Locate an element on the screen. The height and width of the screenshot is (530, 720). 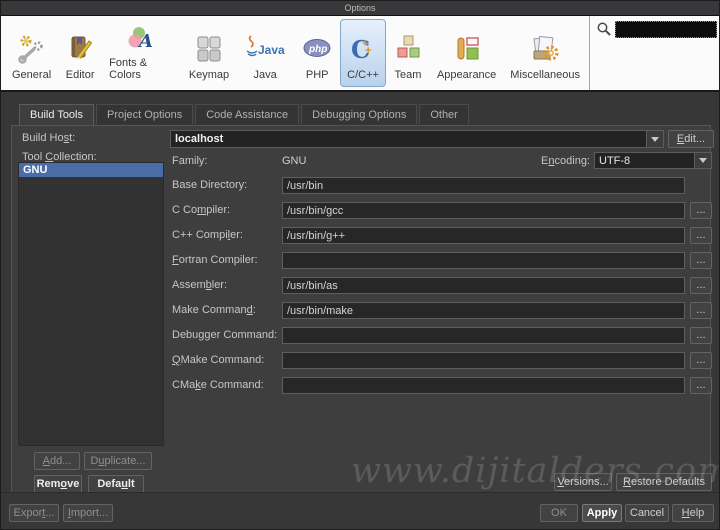
build-host-label: Build Host: is located at coordinates (49, 138).